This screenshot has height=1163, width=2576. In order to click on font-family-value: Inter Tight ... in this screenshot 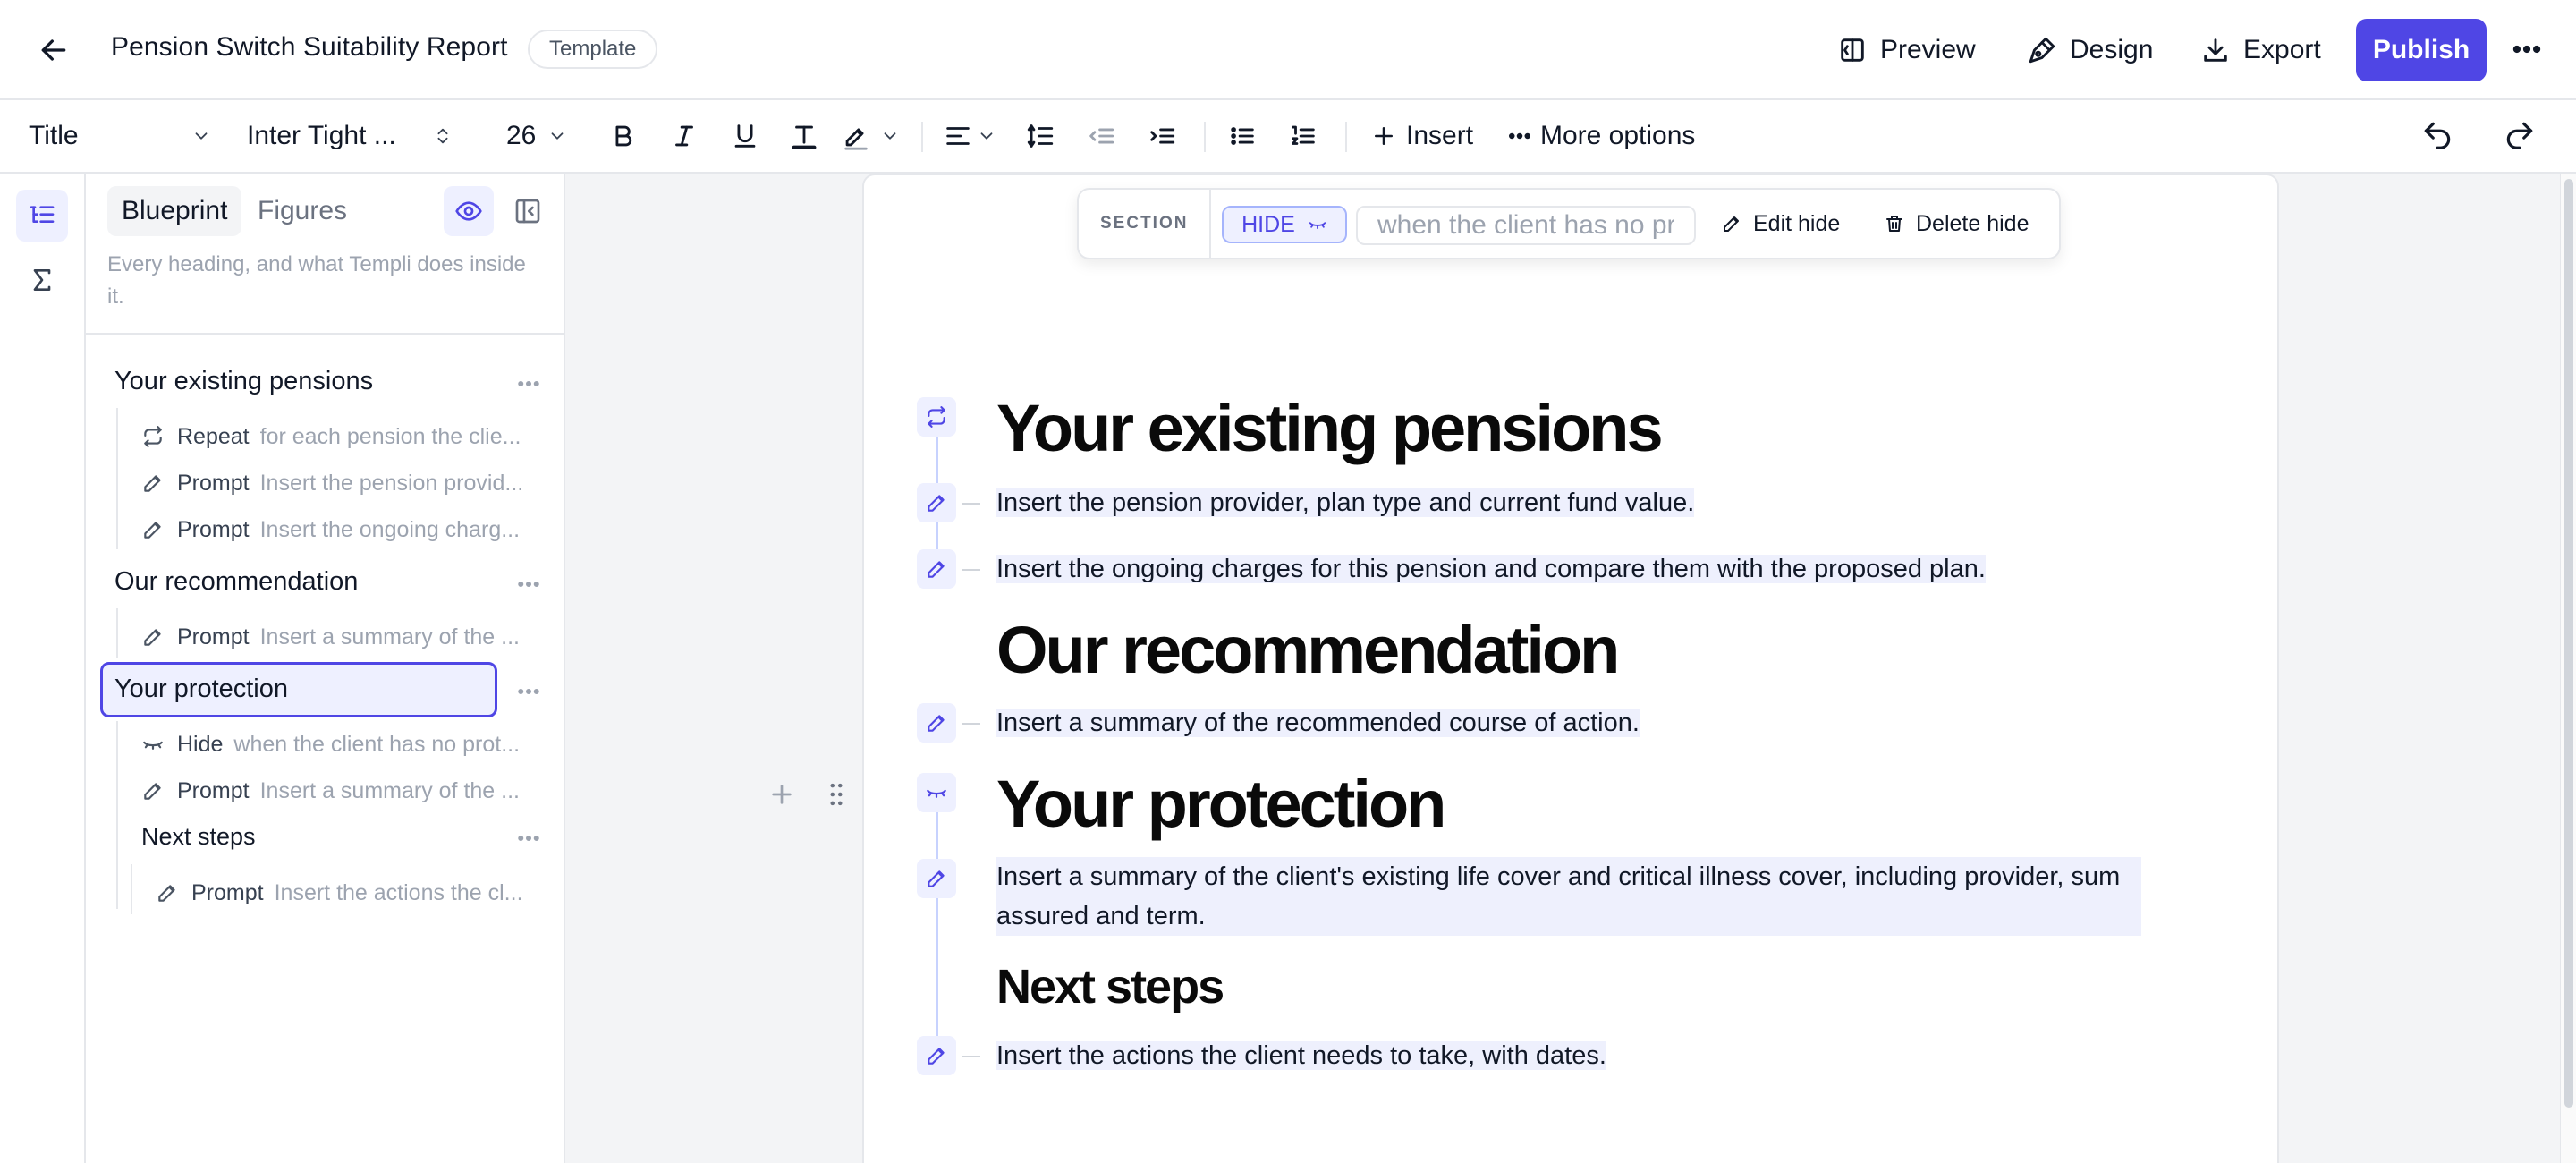, I will do `click(321, 136)`.